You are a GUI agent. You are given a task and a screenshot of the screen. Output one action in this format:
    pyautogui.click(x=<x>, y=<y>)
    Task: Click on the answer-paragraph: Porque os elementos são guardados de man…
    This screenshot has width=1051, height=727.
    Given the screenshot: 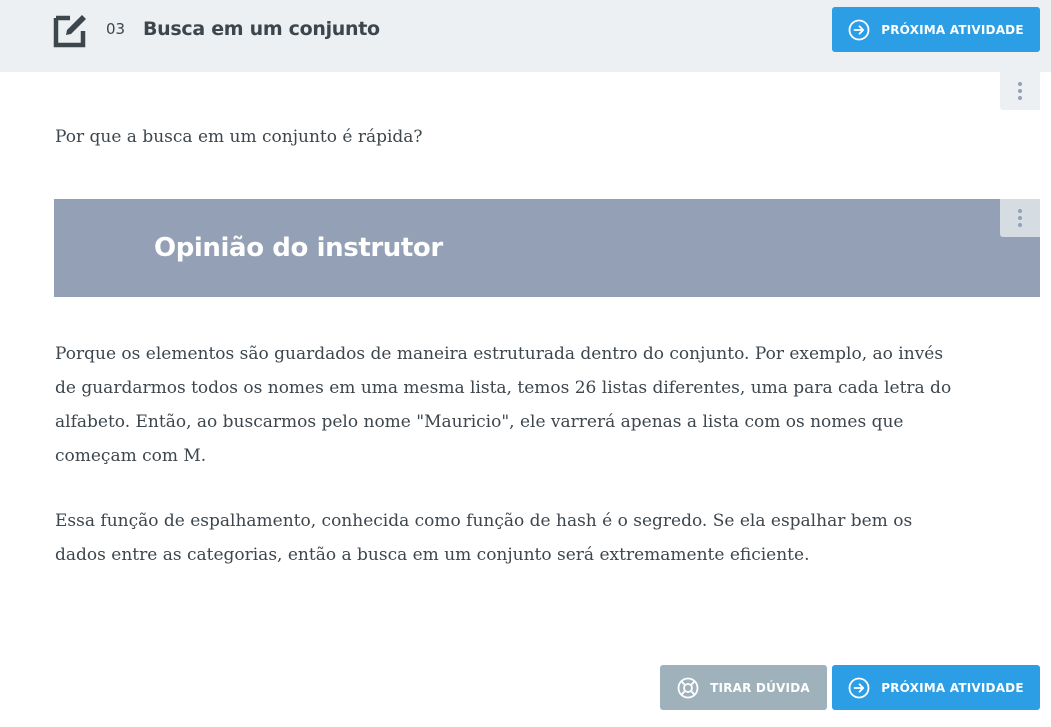 What is the action you would take?
    pyautogui.click(x=503, y=405)
    